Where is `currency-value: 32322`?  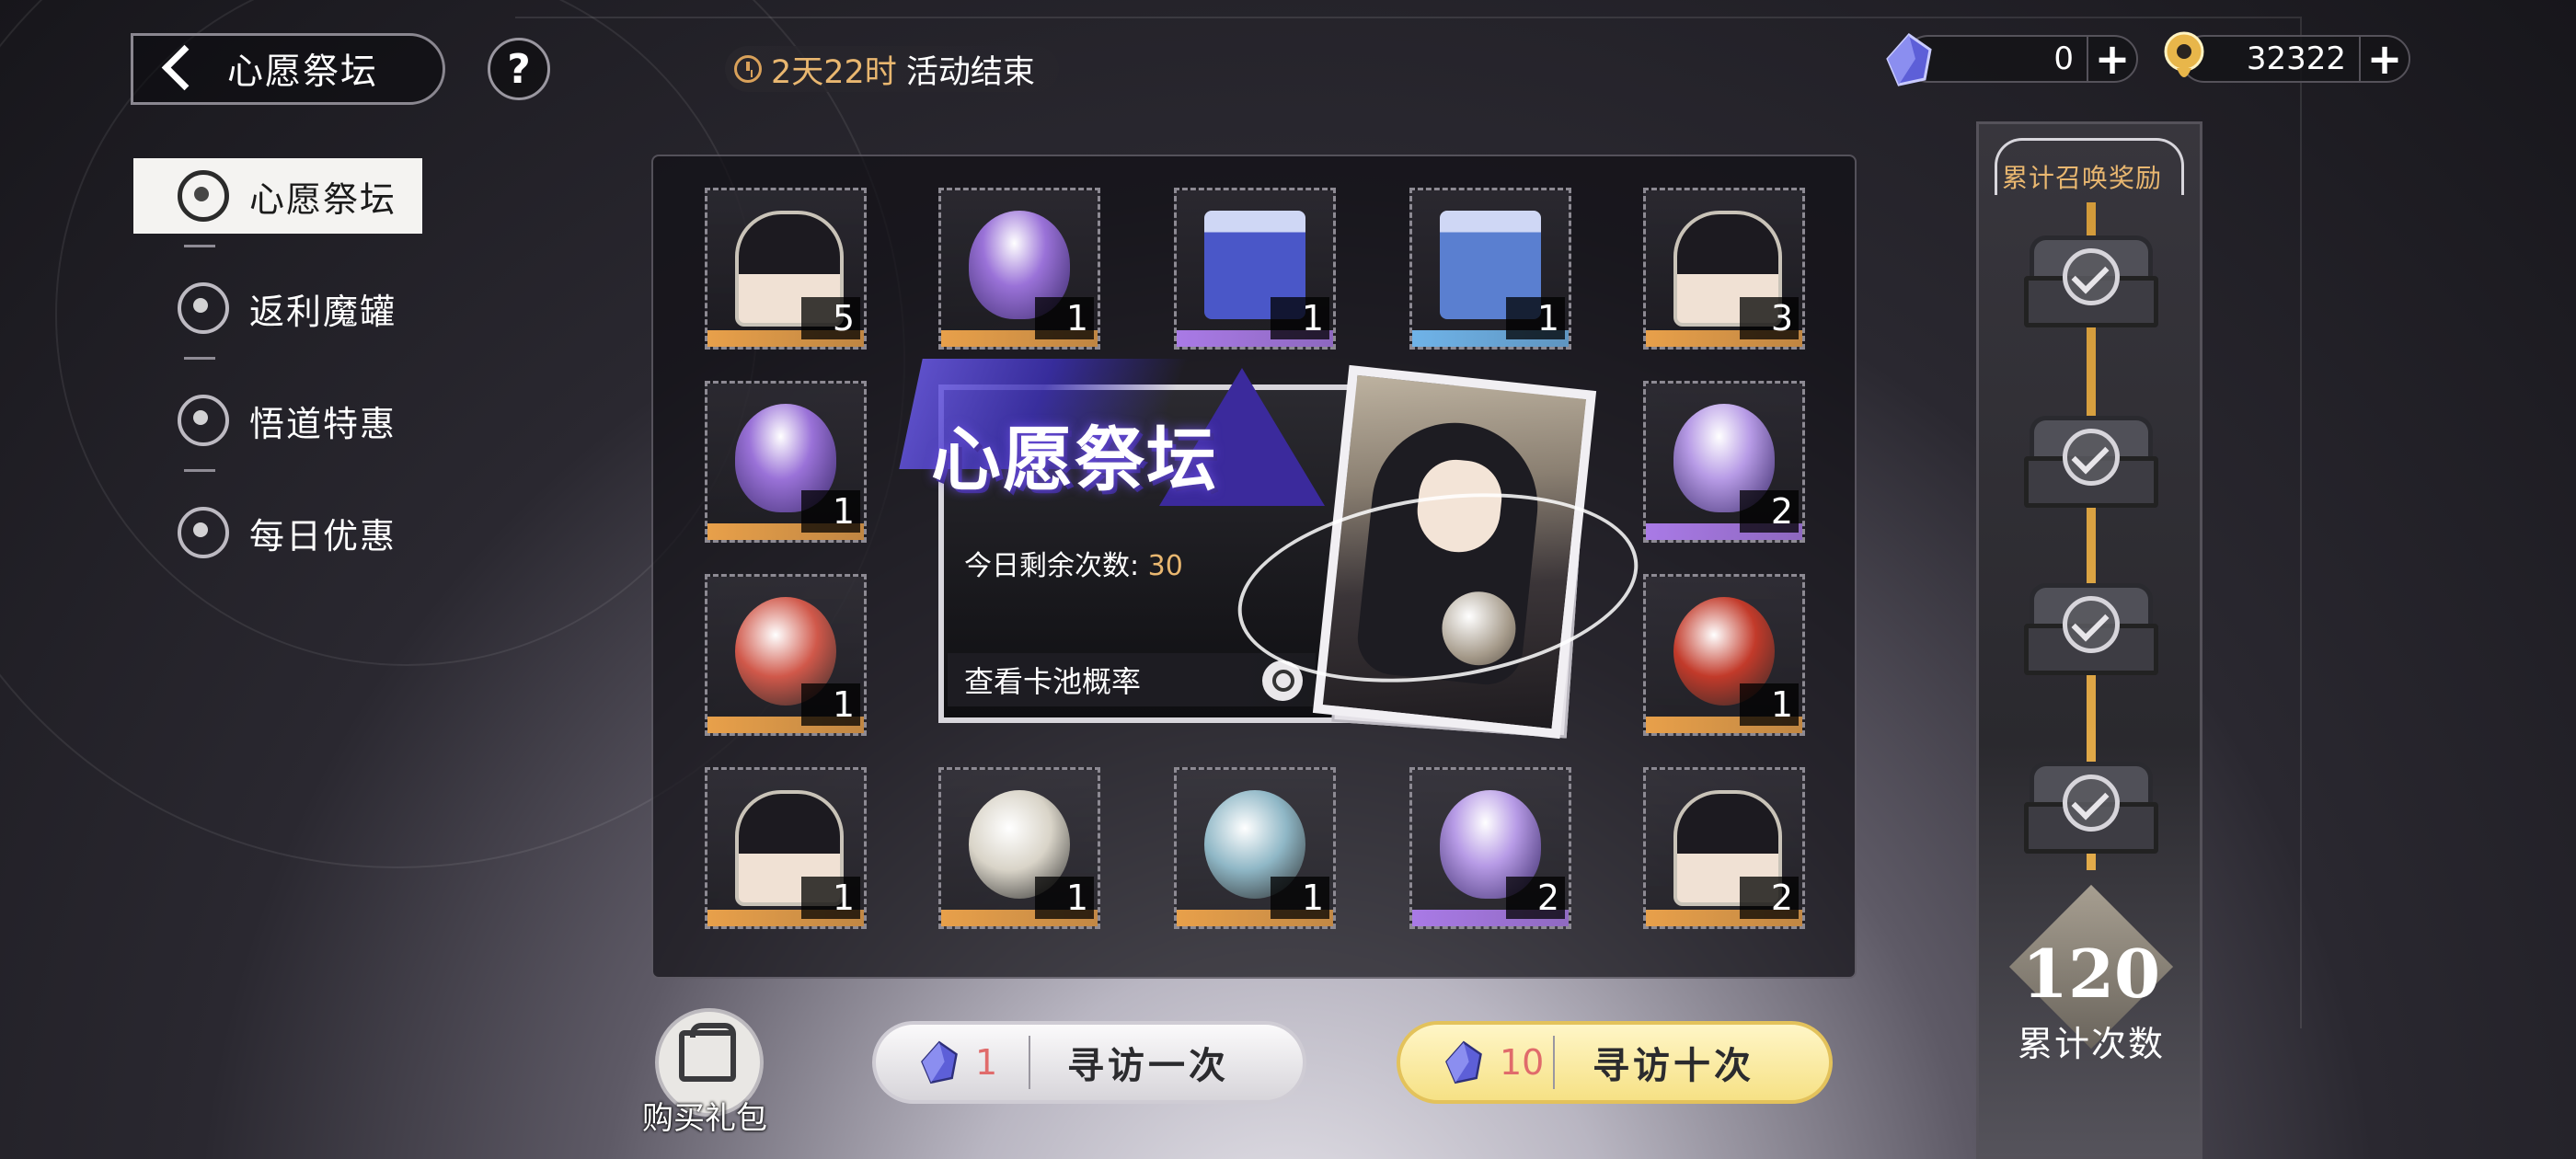 currency-value: 32322 is located at coordinates (2296, 58).